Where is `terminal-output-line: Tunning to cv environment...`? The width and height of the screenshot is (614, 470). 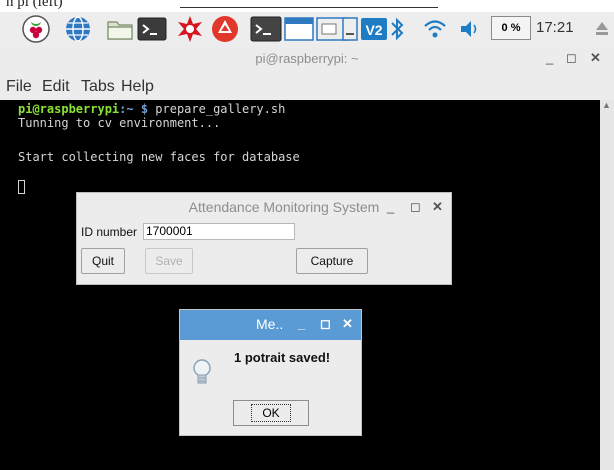
terminal-output-line: Tunning to cv environment... is located at coordinates (119, 123).